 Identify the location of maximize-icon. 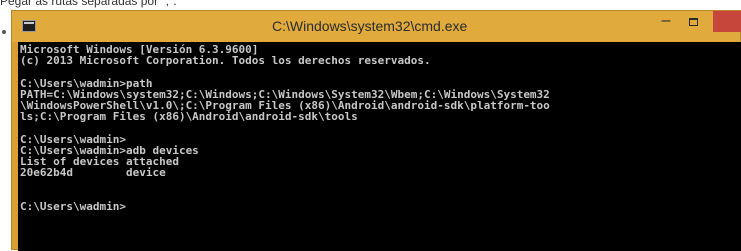
(693, 22).